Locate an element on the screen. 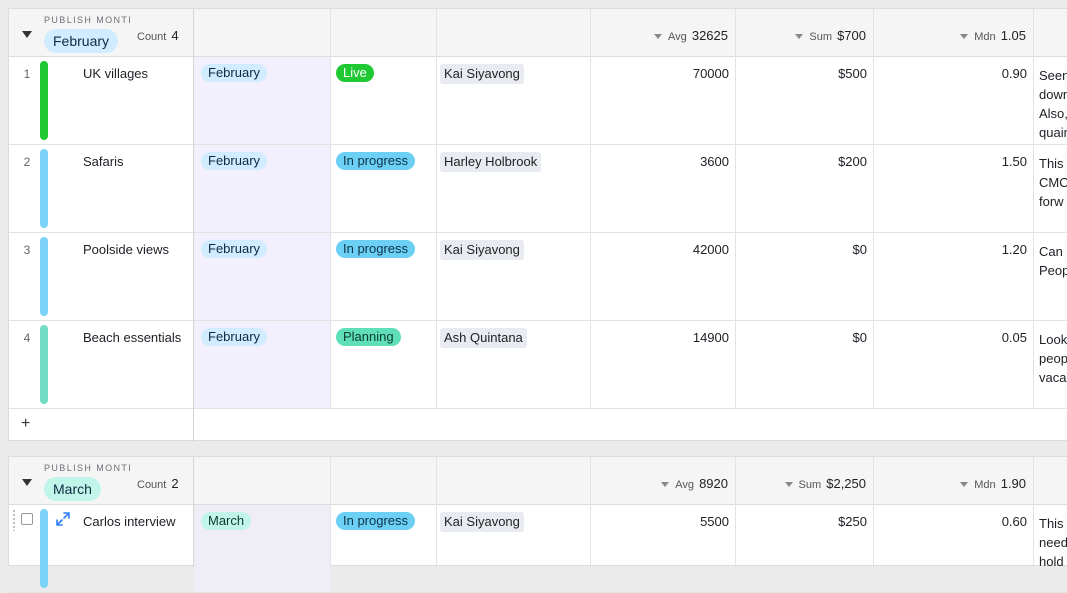 The height and width of the screenshot is (593, 1067). notes-line: vaca is located at coordinates (1053, 377).